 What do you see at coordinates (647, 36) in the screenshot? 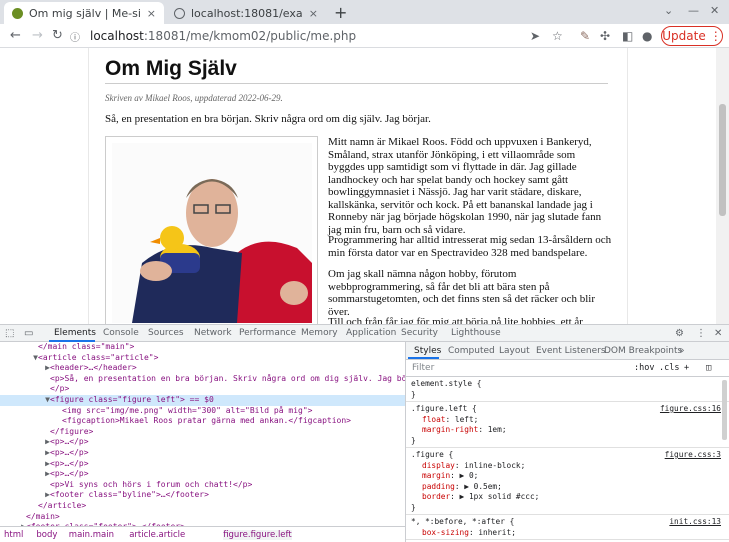
I see `profile-icon: ●` at bounding box center [647, 36].